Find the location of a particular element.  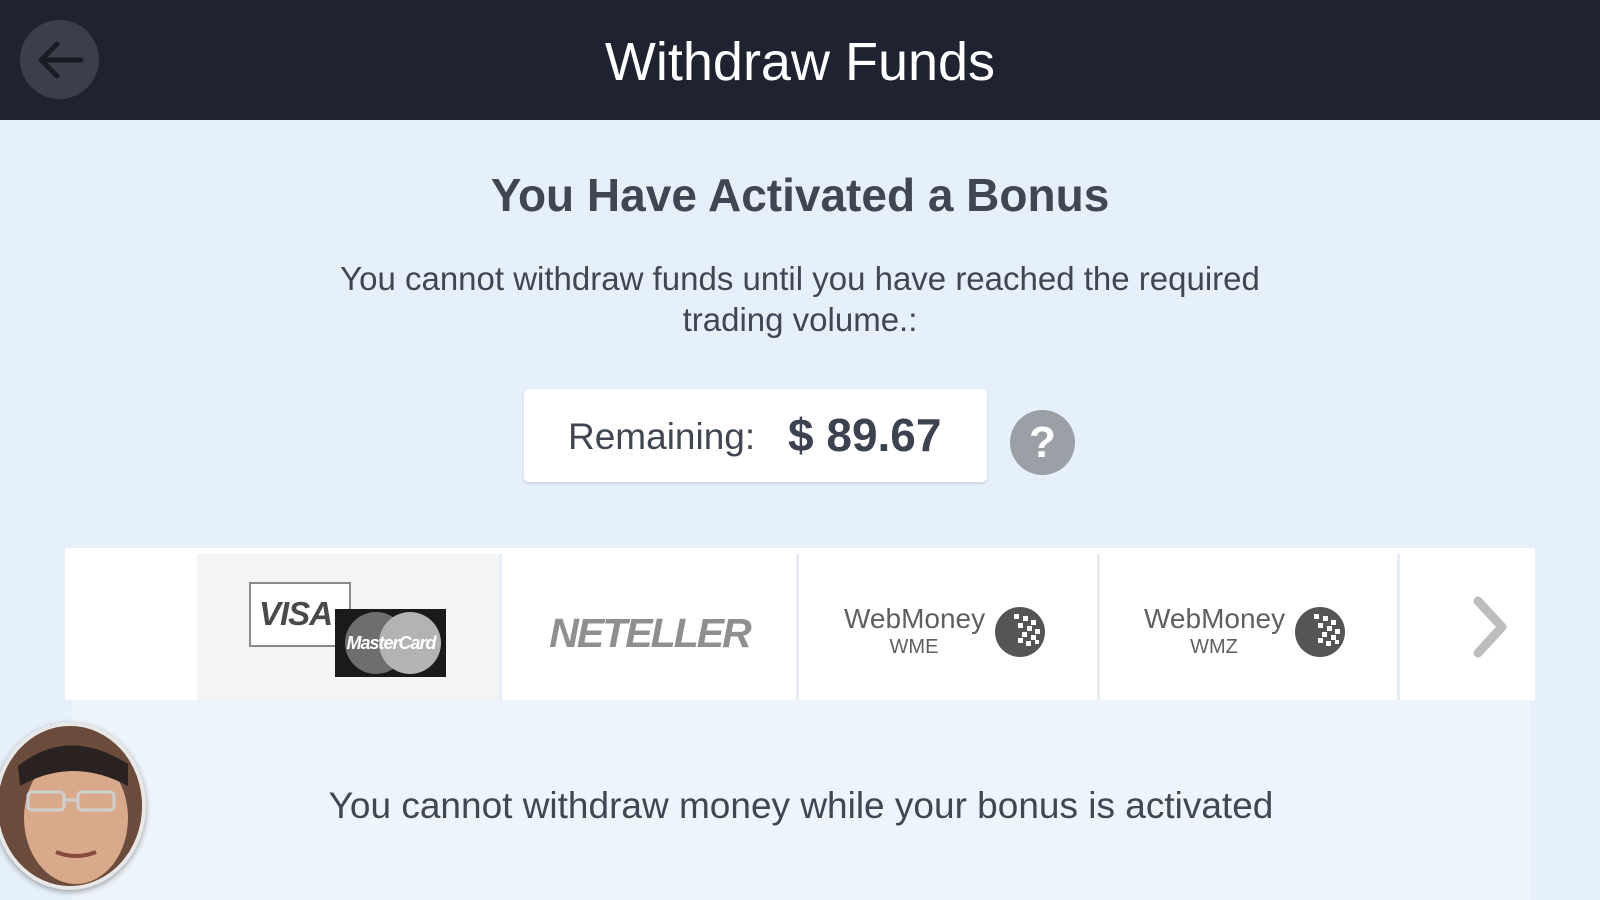

page-title: Withdraw Funds is located at coordinates (800, 62).